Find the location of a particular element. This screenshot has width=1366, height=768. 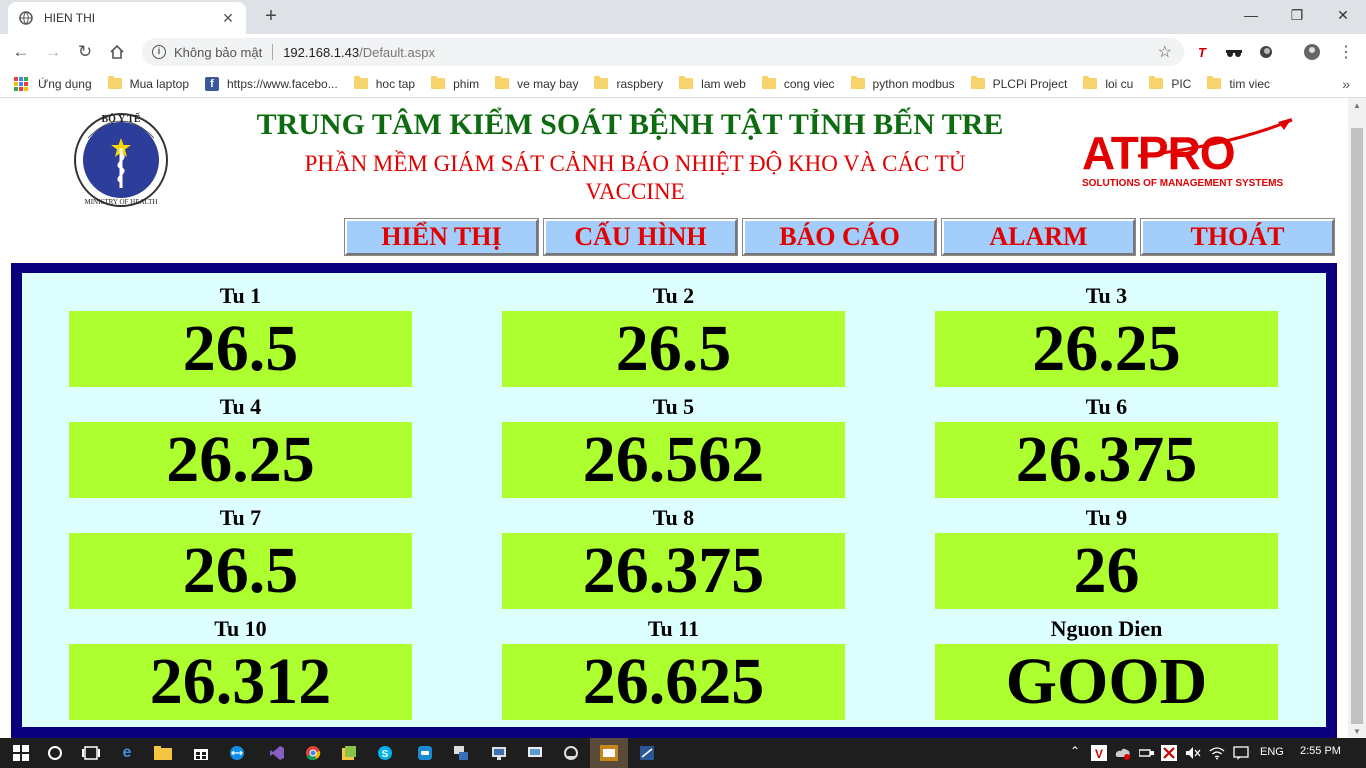

network-disconnected-icon is located at coordinates (1169, 753).